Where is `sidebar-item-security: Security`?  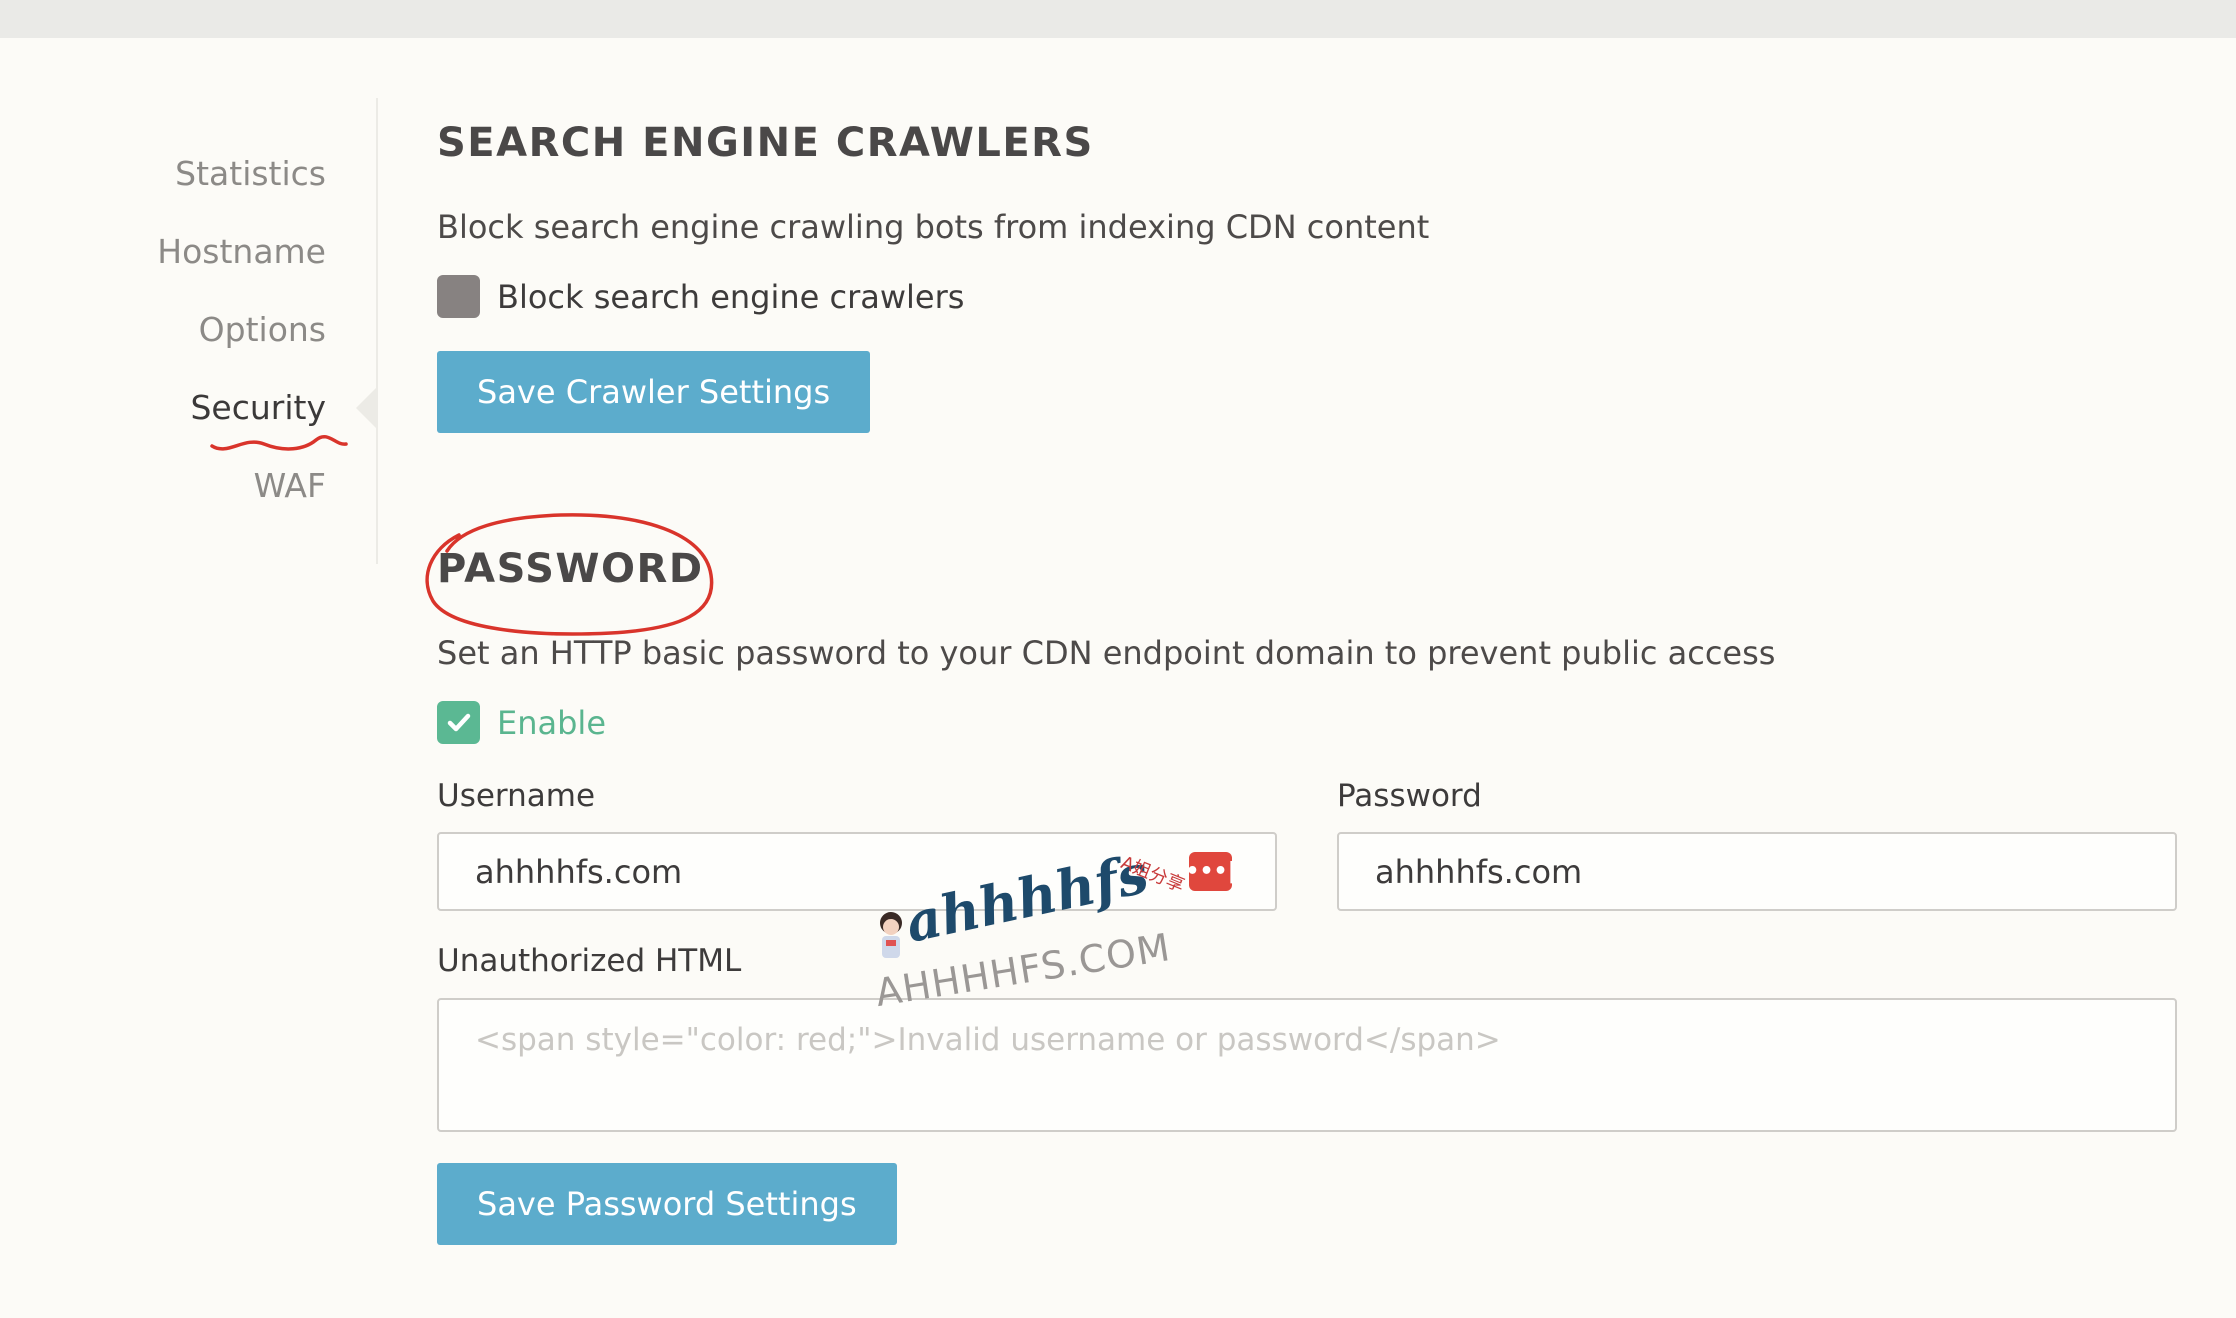
sidebar-item-security: Security is located at coordinates (258, 407).